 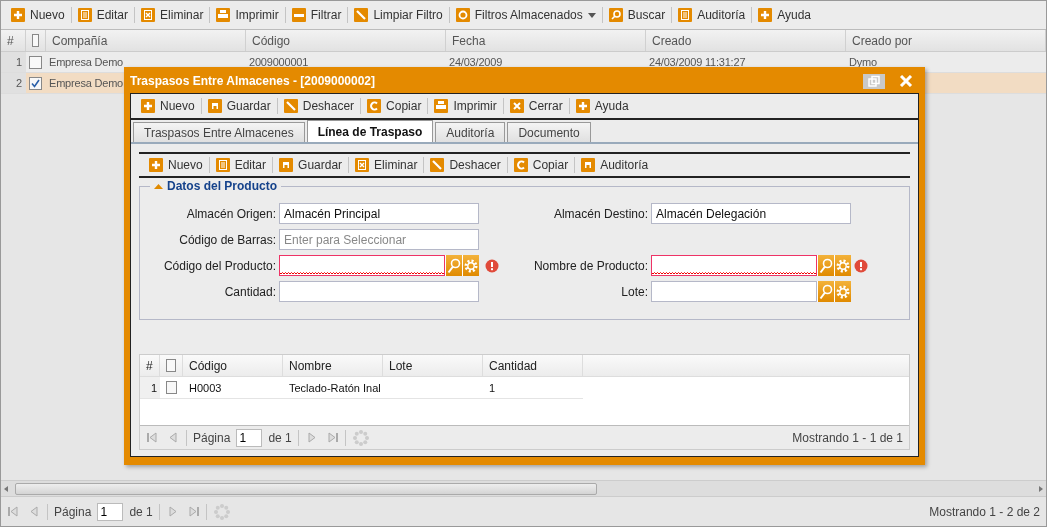 What do you see at coordinates (546, 40) in the screenshot?
I see `column-header: Fecha` at bounding box center [546, 40].